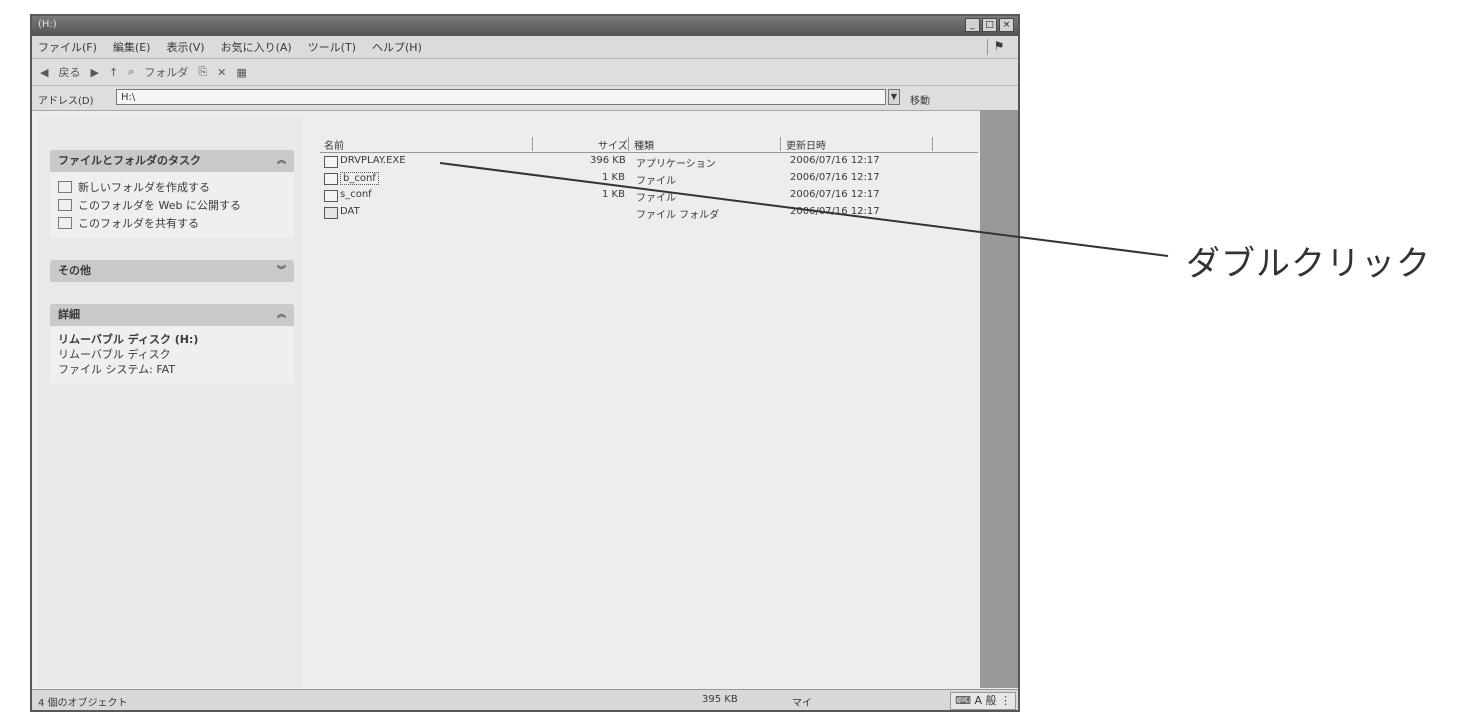  I want to click on task-label: 新しいフォルダを作成する, so click(144, 187).